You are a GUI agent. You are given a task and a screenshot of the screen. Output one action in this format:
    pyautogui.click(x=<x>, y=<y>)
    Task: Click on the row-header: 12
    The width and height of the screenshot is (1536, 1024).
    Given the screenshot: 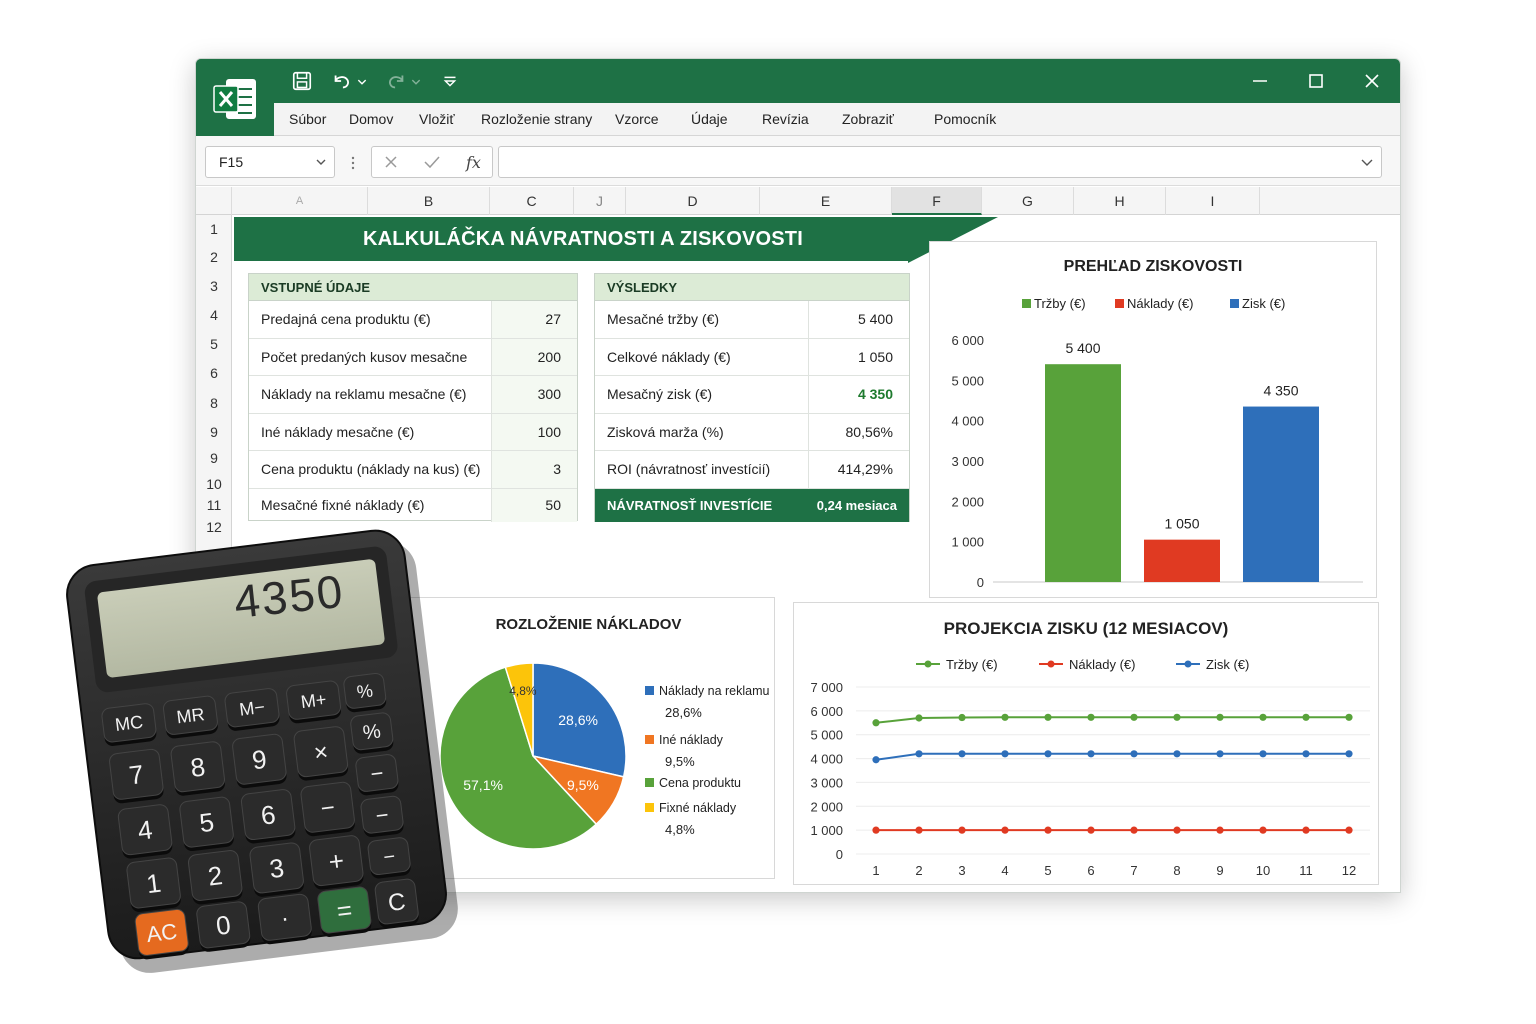 What is the action you would take?
    pyautogui.click(x=214, y=527)
    